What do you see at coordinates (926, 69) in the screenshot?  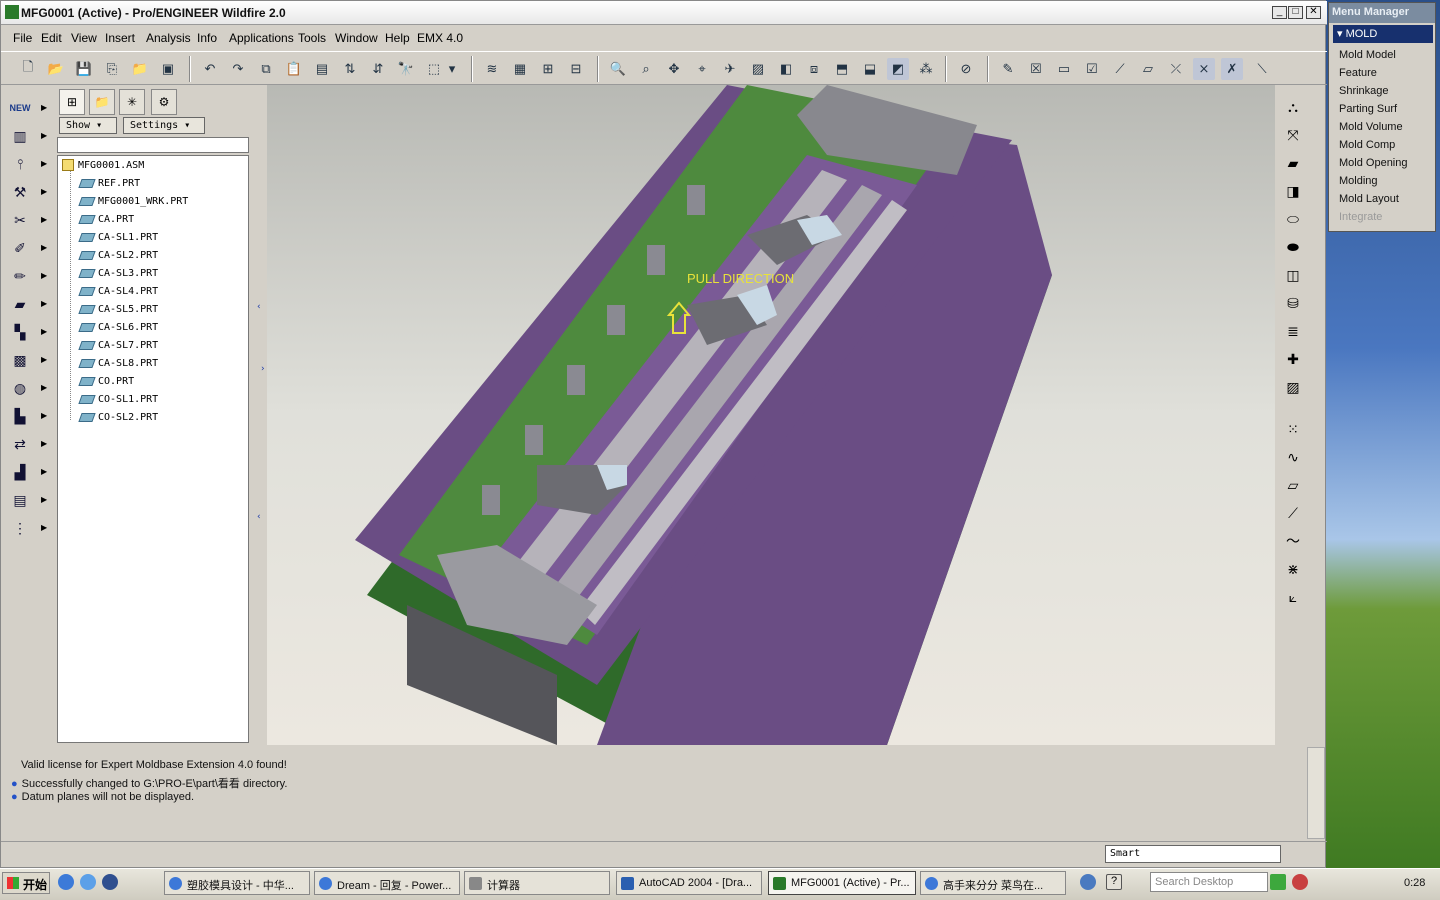 I see `spin-center-toggle-icon: ⁂` at bounding box center [926, 69].